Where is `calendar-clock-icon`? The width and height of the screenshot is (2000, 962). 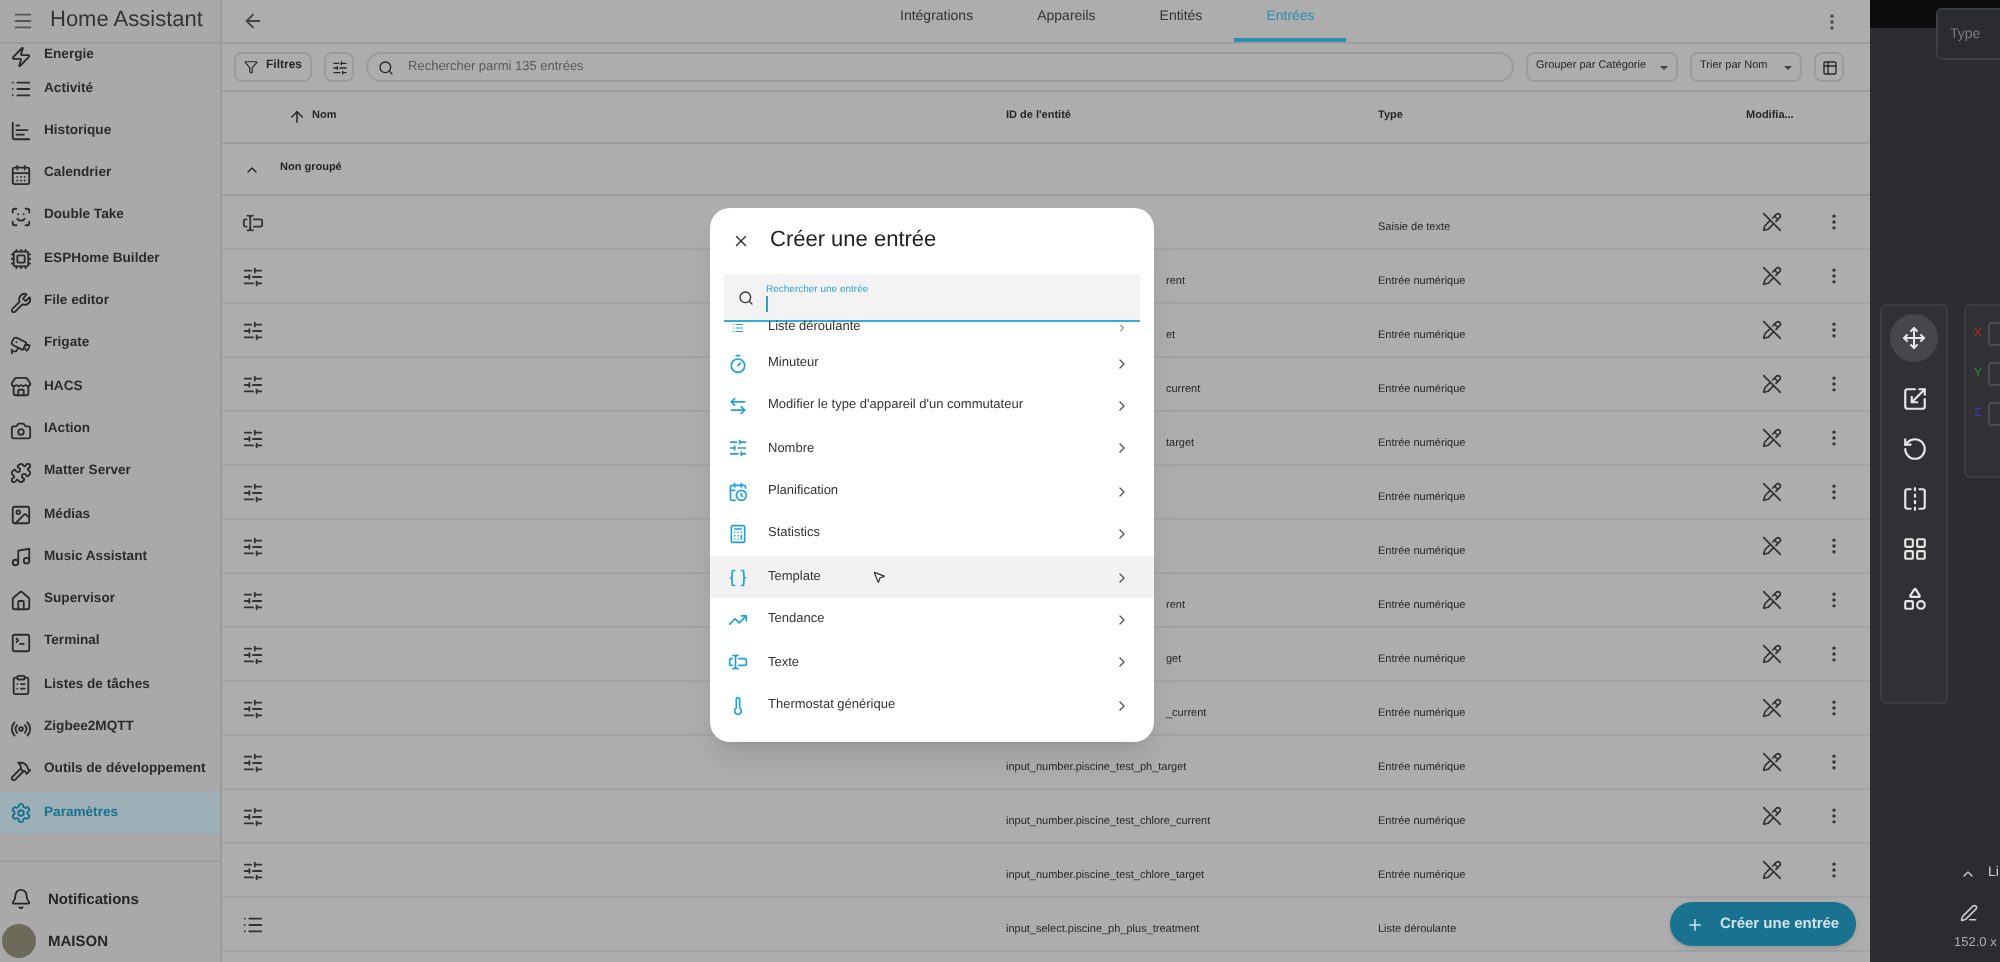
calendar-clock-icon is located at coordinates (738, 491).